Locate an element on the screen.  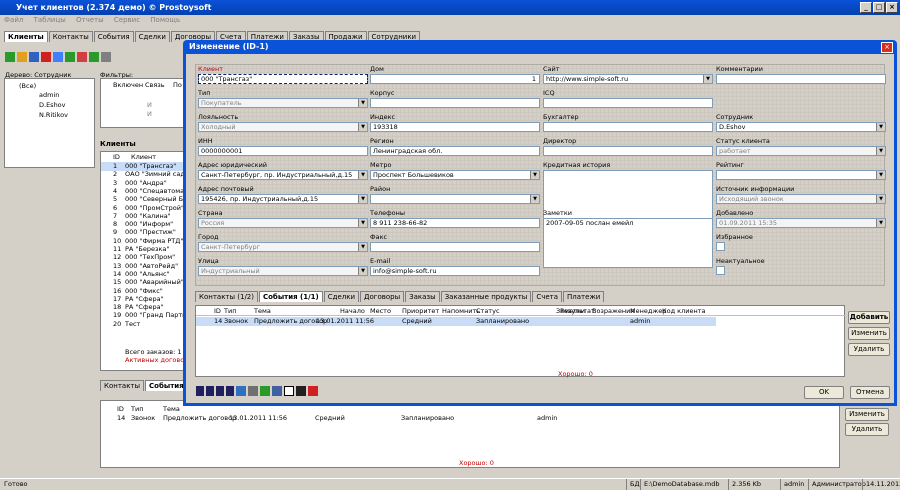
ok-button: OK is located at coordinates (824, 392).